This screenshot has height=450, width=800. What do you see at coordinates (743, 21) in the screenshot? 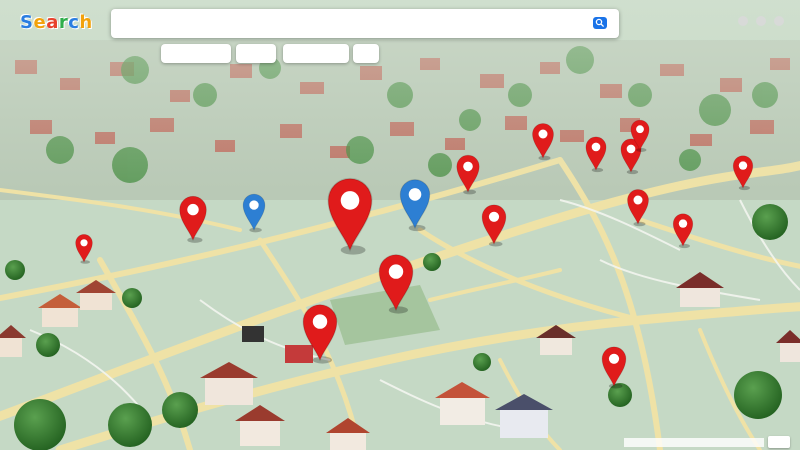
I see `layers-icon` at bounding box center [743, 21].